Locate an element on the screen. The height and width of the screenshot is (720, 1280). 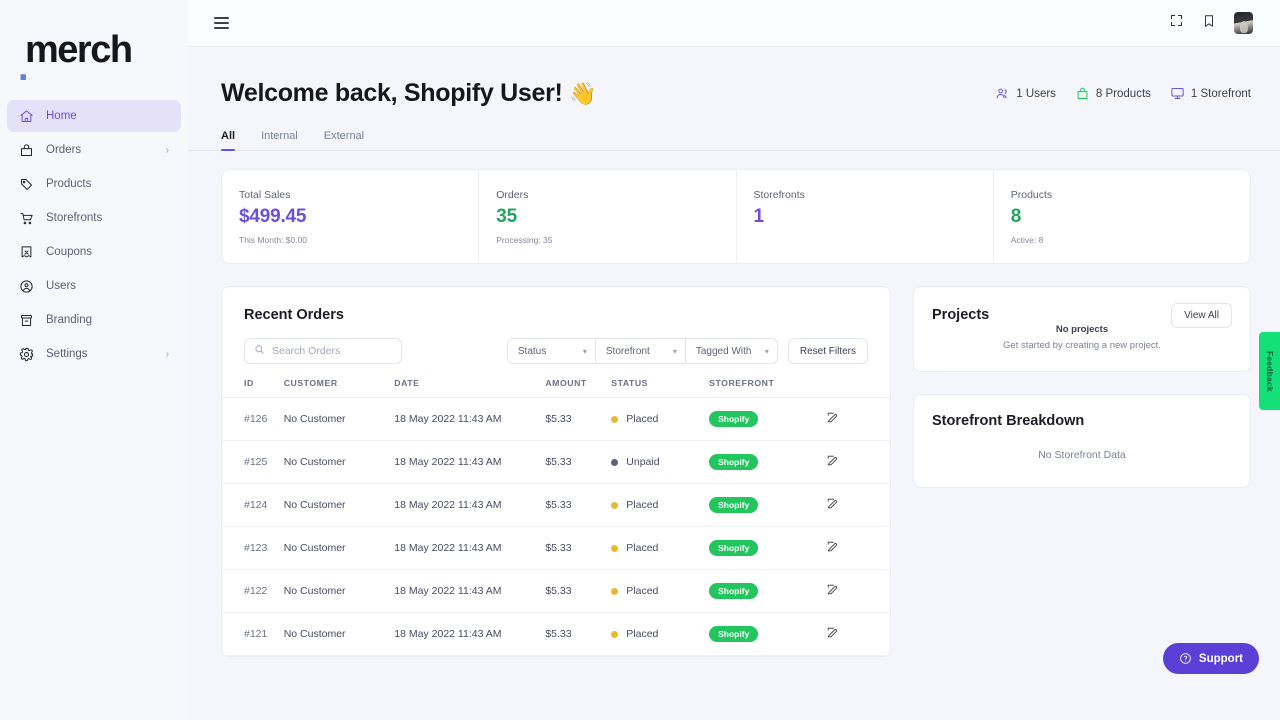
sidebar-item-orders: Orders › is located at coordinates (94, 150).